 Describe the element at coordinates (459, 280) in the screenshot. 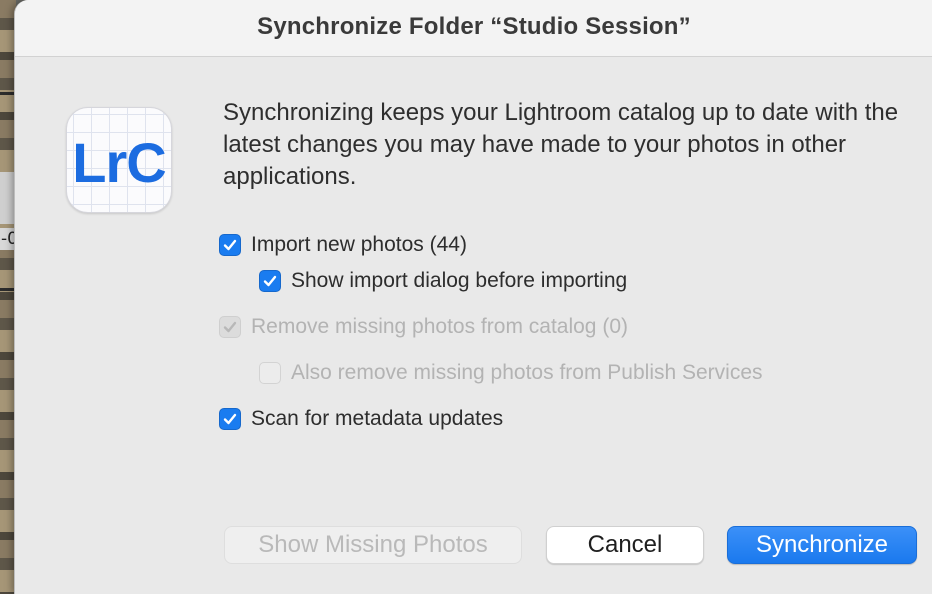

I see `show-import-dialog-label: Show import dialog before importing` at that location.